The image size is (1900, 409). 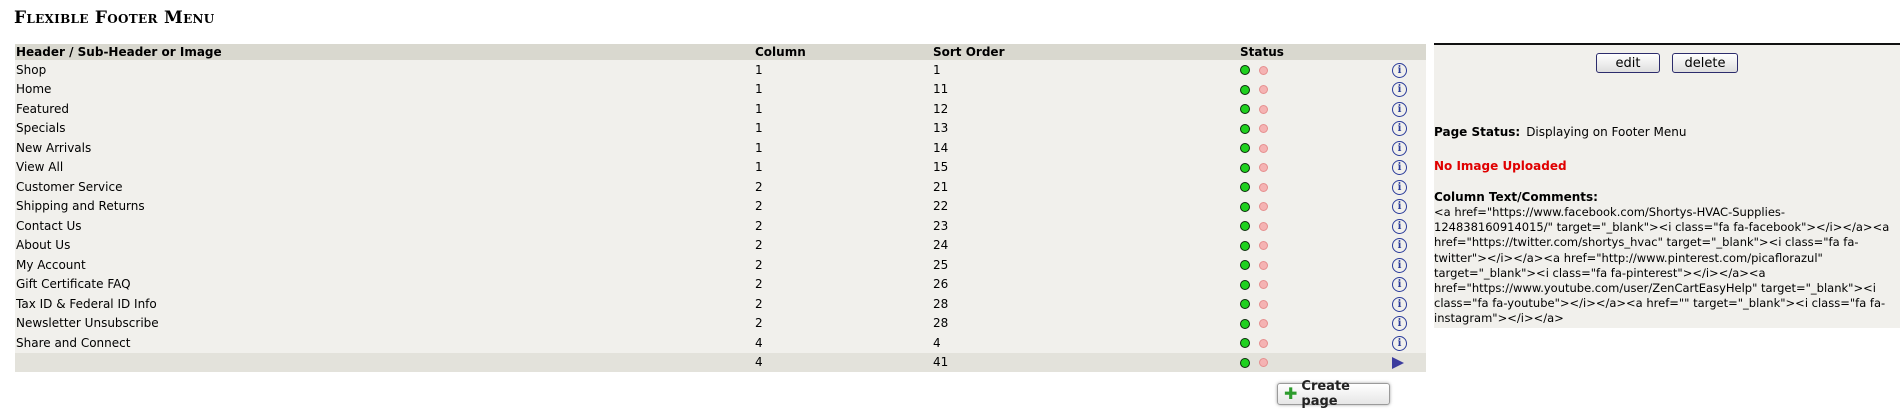 I want to click on cell-name: My Account, so click(x=384, y=265).